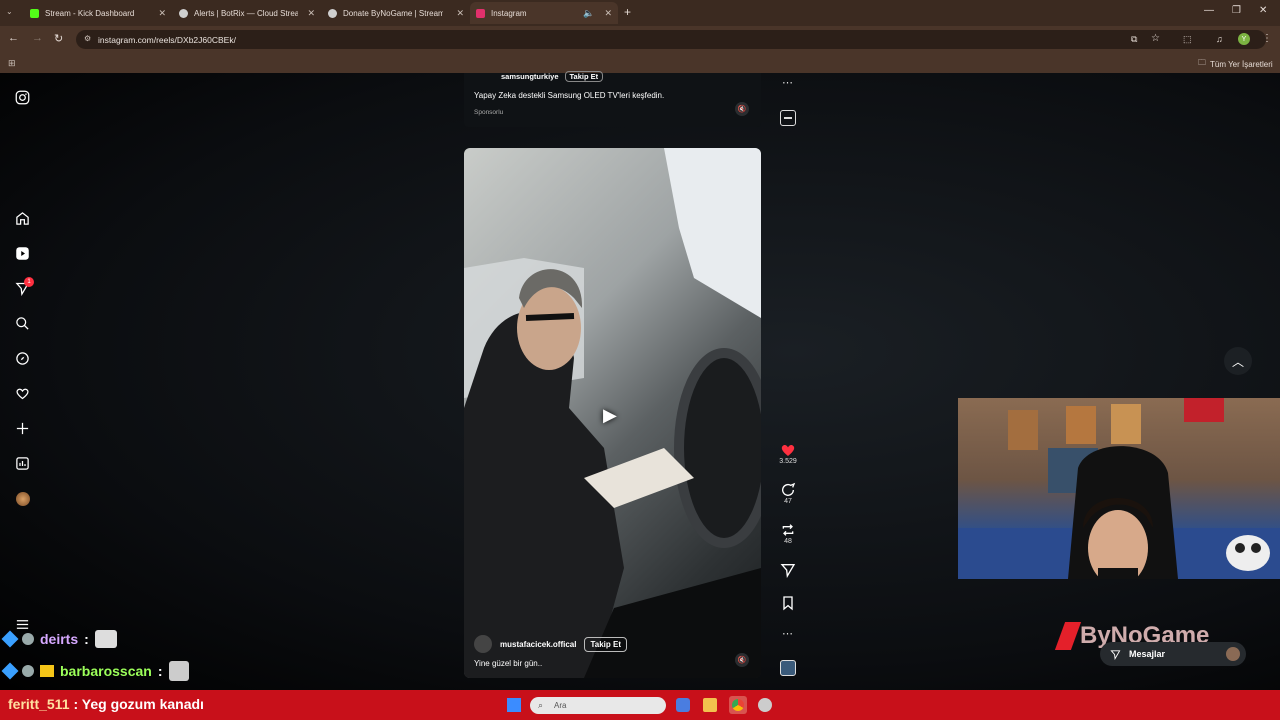 This screenshot has width=1280, height=720. What do you see at coordinates (788, 501) in the screenshot?
I see `comment-count: 47` at bounding box center [788, 501].